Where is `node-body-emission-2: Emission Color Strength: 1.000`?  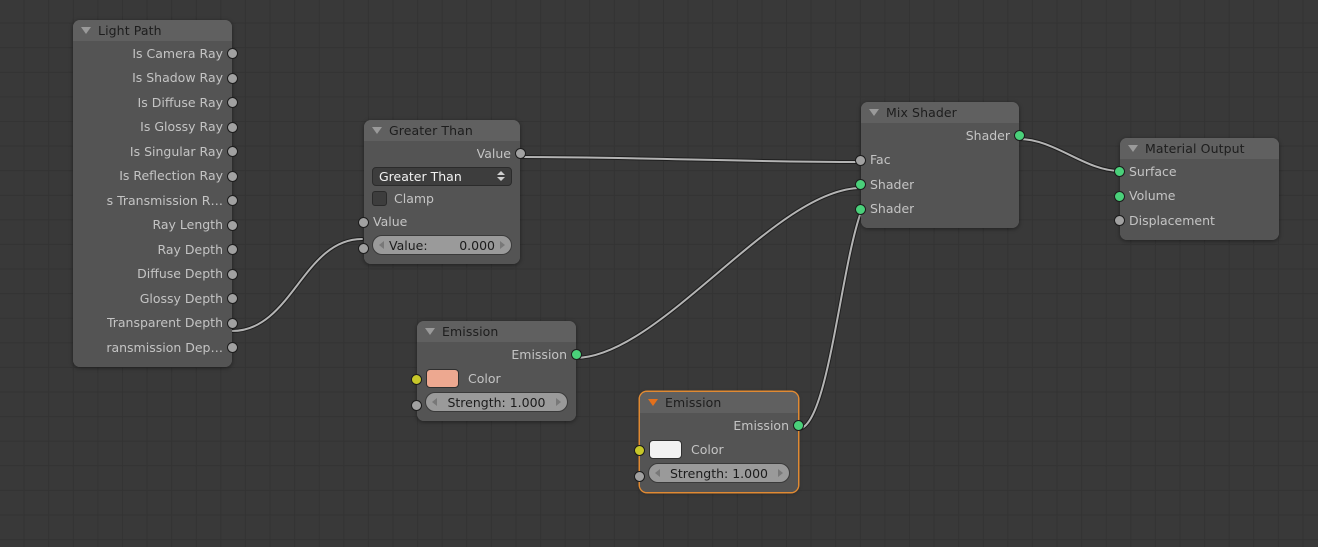 node-body-emission-2: Emission Color Strength: 1.000 is located at coordinates (719, 452).